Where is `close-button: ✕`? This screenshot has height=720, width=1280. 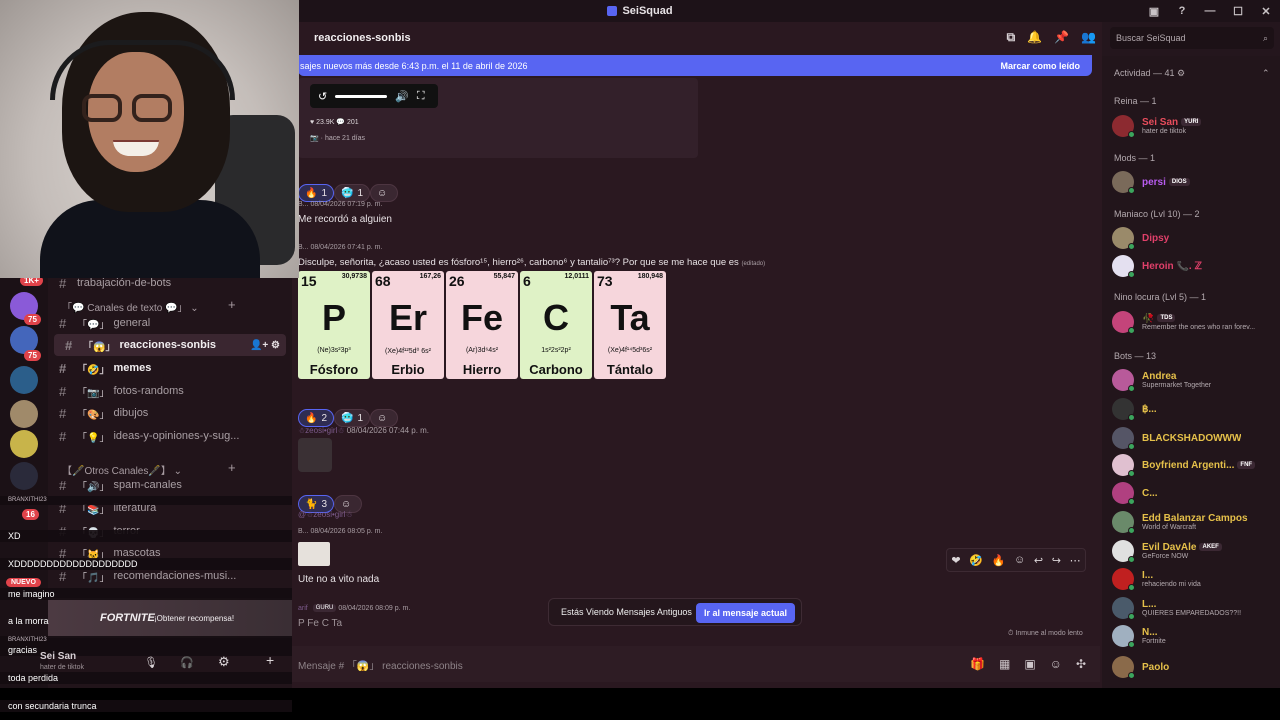 close-button: ✕ is located at coordinates (1266, 11).